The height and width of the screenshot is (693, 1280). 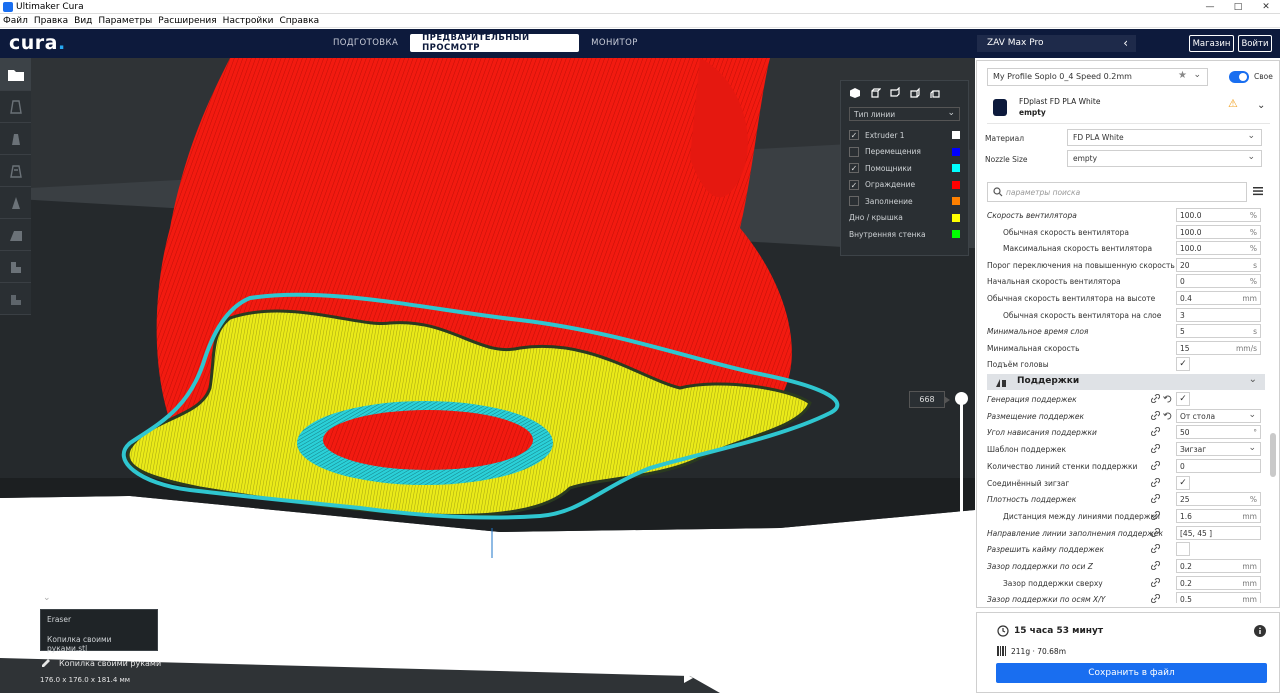 I want to click on left-view-icon, so click(x=915, y=93).